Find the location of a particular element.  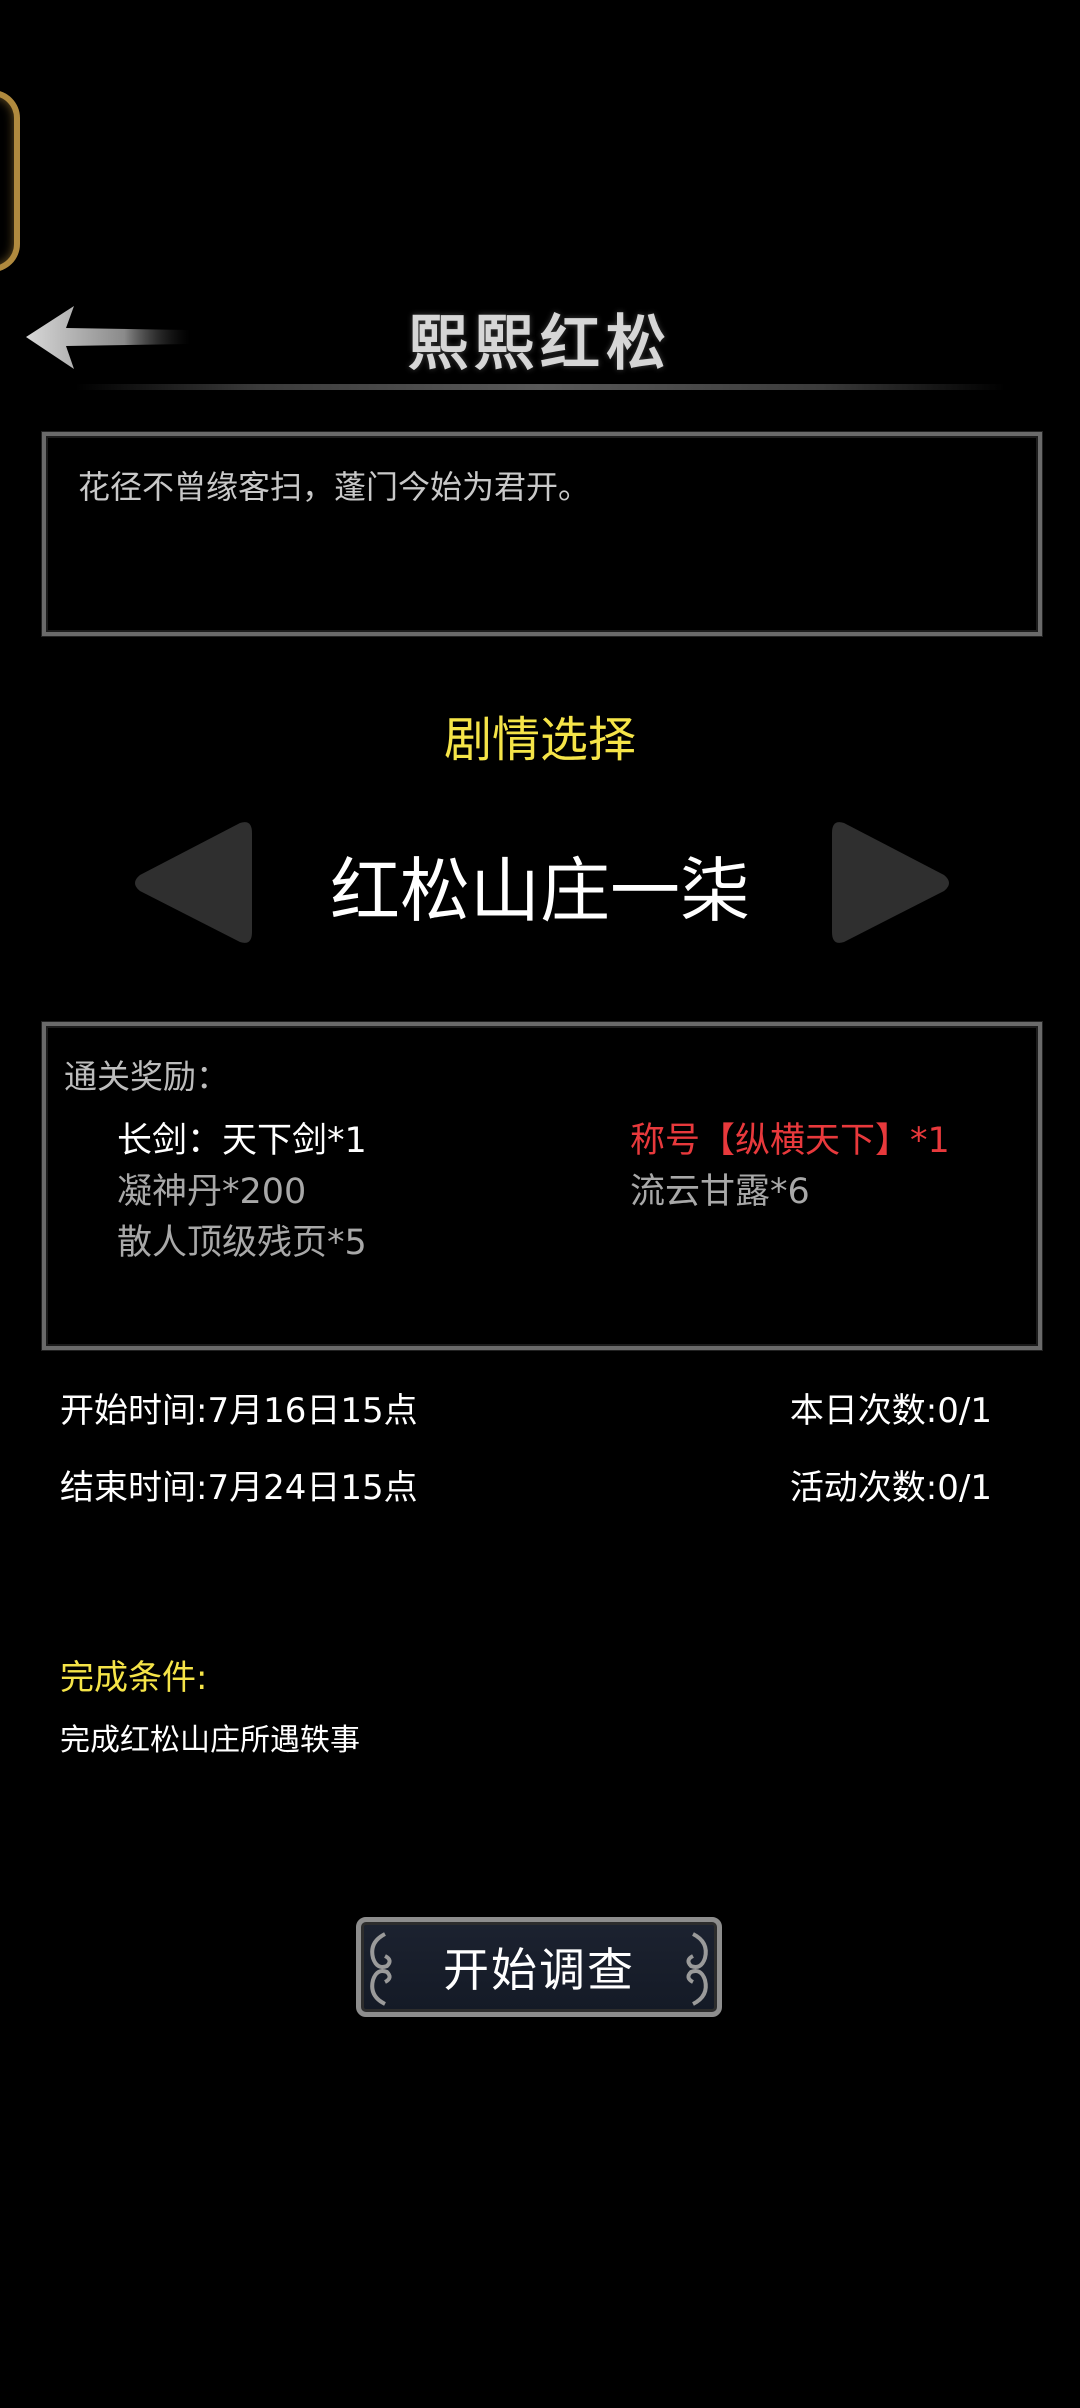

title-divider is located at coordinates (540, 387).